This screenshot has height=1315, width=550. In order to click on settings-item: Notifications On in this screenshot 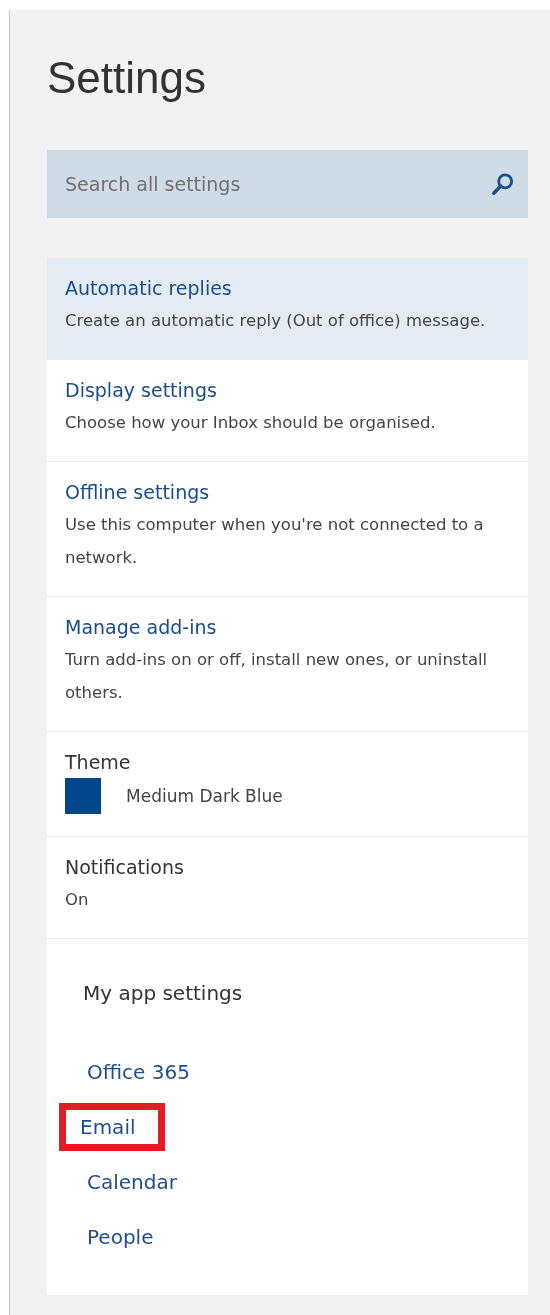, I will do `click(287, 888)`.